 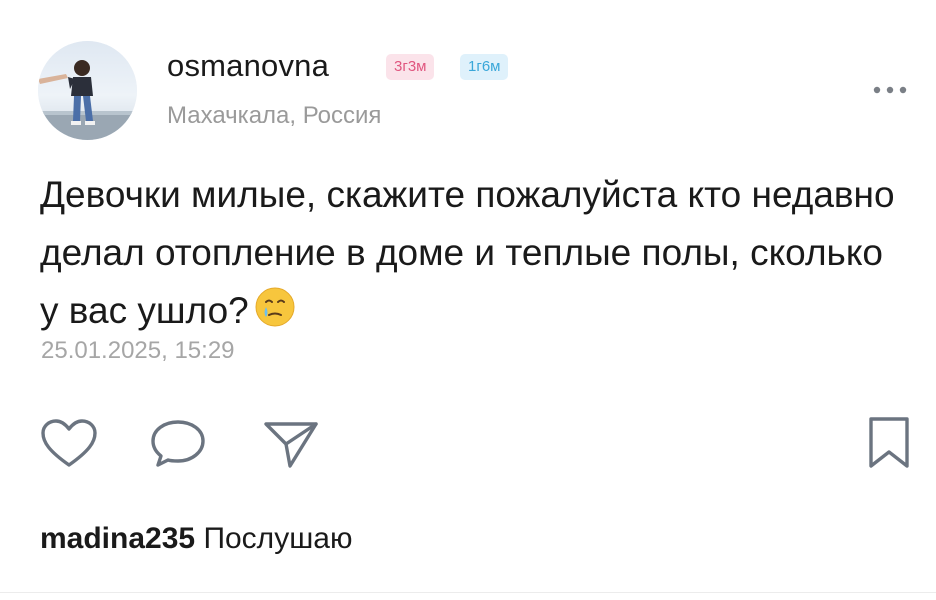 I want to click on like-button, so click(x=69, y=444).